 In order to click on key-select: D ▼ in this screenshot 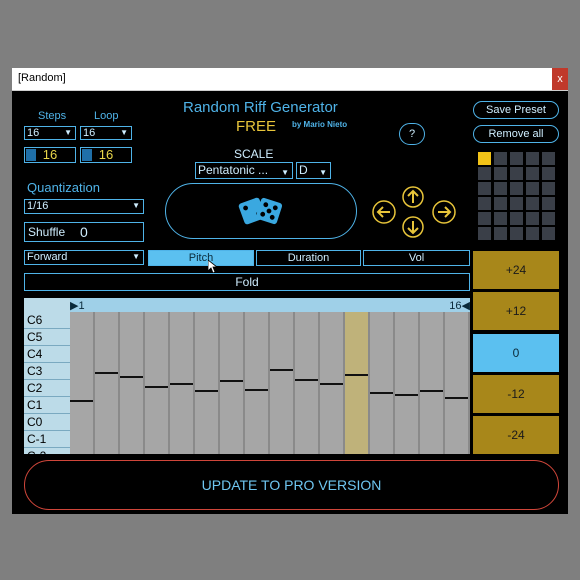, I will do `click(313, 170)`.